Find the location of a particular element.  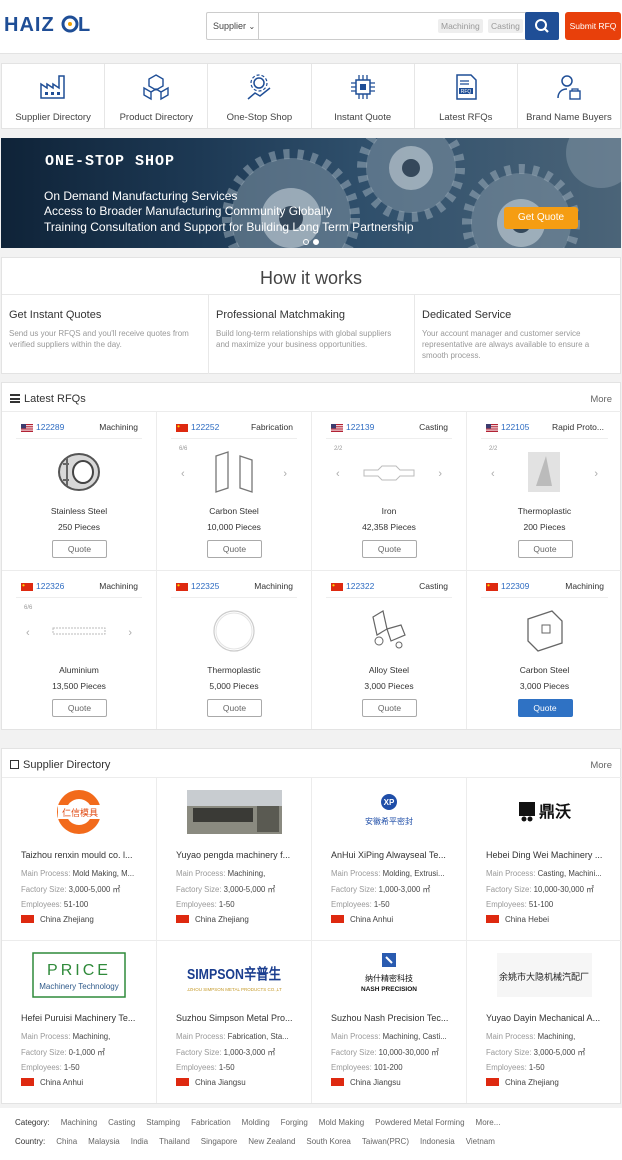

country-link: Thailand is located at coordinates (174, 1141).